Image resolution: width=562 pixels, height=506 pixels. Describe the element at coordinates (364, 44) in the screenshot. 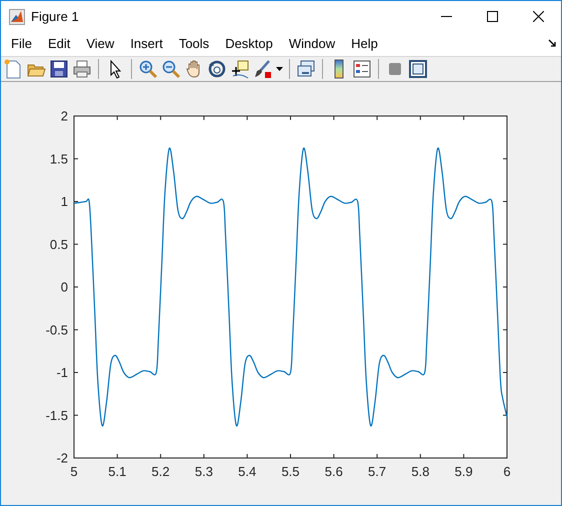

I see `menu-item: Help` at that location.